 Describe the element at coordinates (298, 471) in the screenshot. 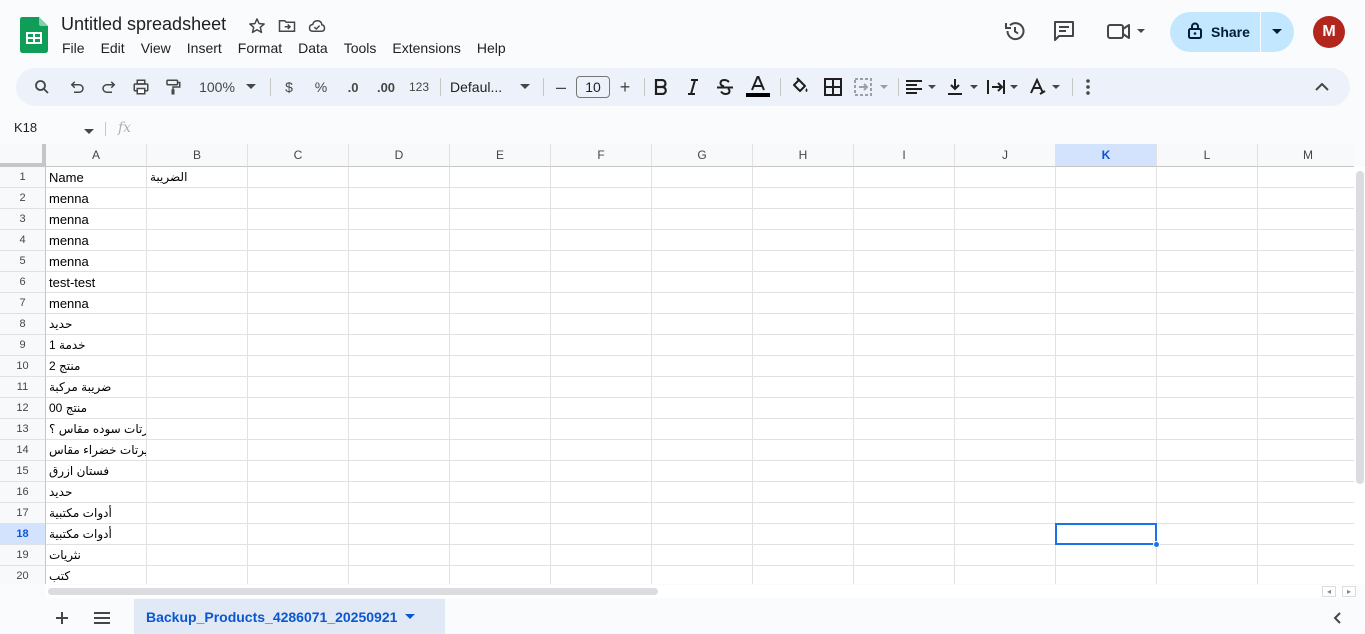

I see `cell-c15` at that location.